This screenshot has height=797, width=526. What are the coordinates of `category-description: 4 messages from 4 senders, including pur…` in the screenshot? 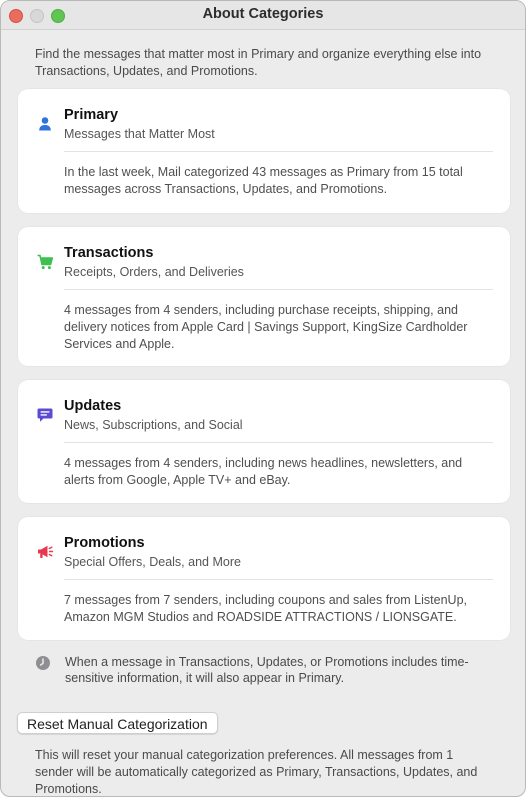 It's located at (266, 327).